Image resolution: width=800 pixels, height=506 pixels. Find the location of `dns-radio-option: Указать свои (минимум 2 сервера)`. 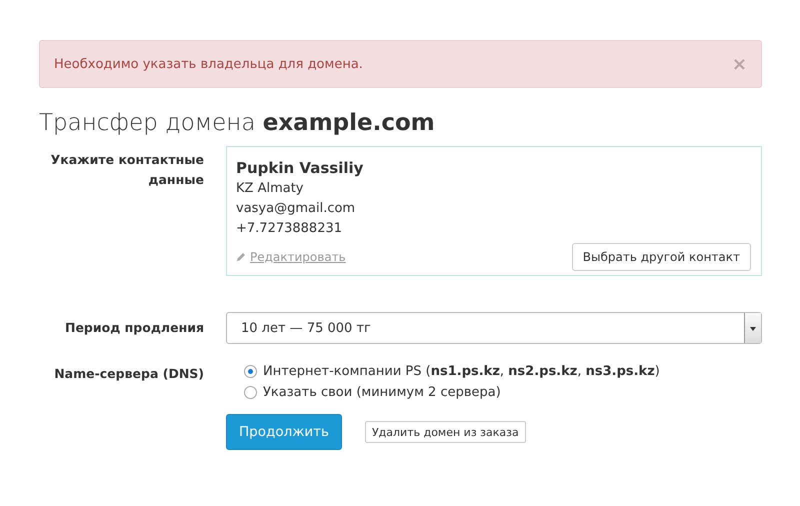

dns-radio-option: Указать свои (минимум 2 сервера) is located at coordinates (503, 392).